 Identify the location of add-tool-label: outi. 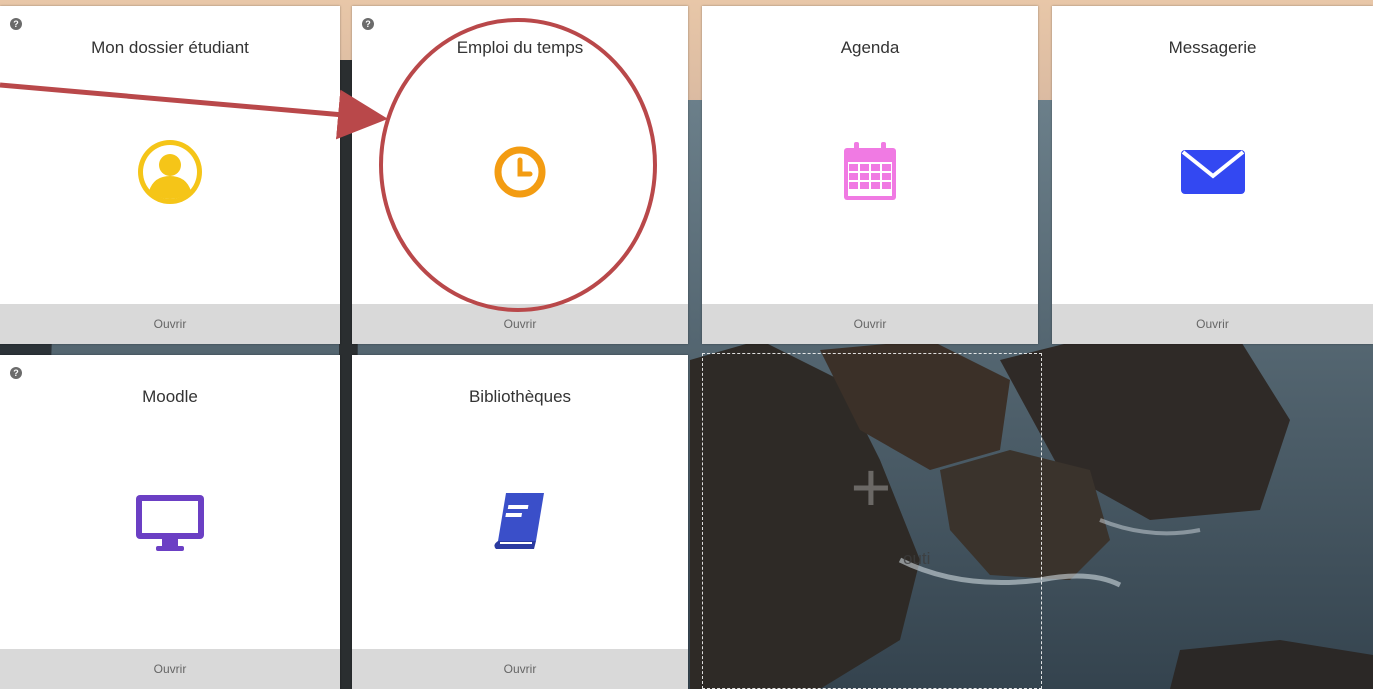
(917, 558).